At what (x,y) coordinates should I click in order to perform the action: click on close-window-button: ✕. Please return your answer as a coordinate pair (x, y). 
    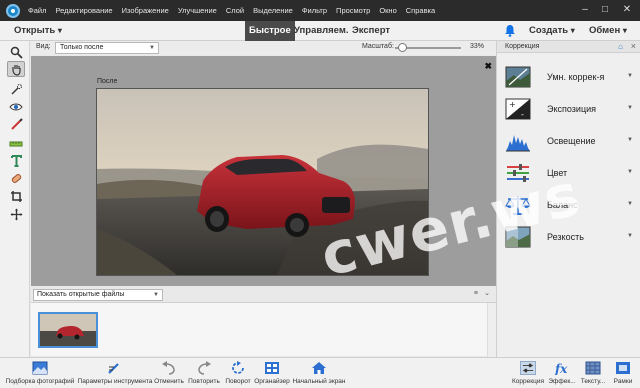
    Looking at the image, I should click on (627, 10).